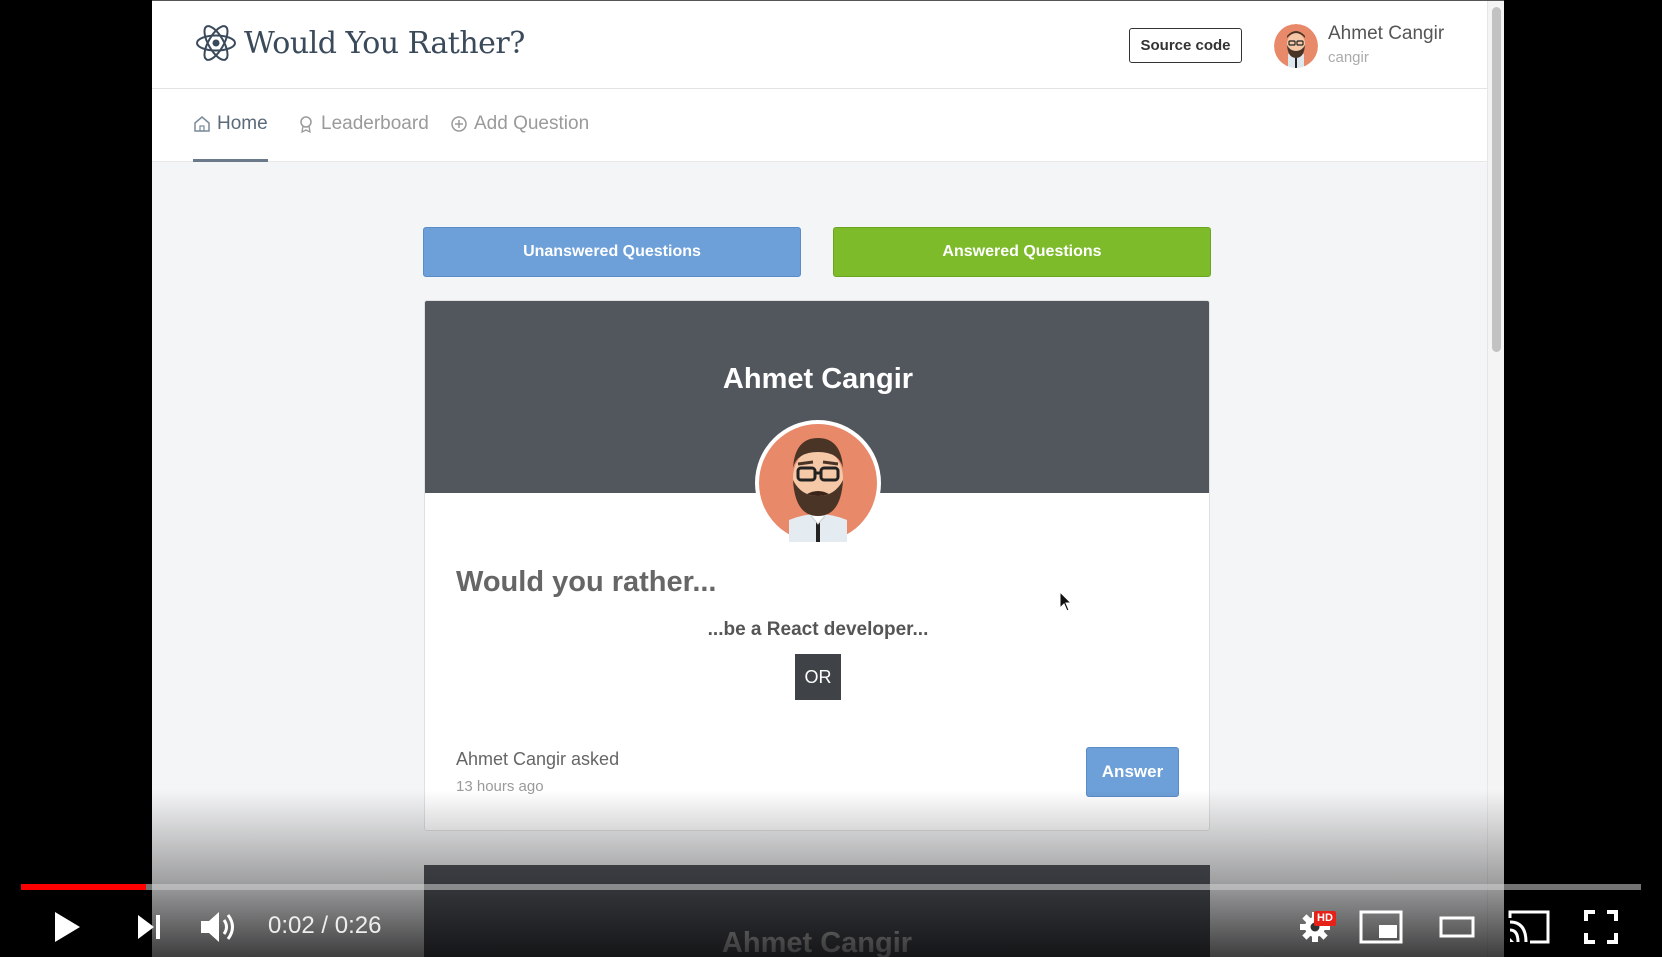  What do you see at coordinates (612, 252) in the screenshot?
I see `unanswered-questions-button: Unanswered Questions` at bounding box center [612, 252].